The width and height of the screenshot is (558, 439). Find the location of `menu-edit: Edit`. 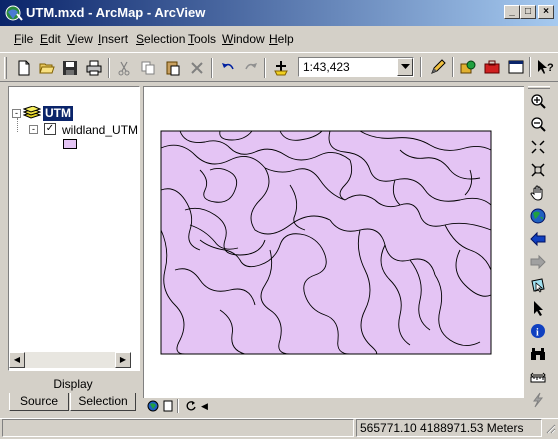

menu-edit: Edit is located at coordinates (50, 39).